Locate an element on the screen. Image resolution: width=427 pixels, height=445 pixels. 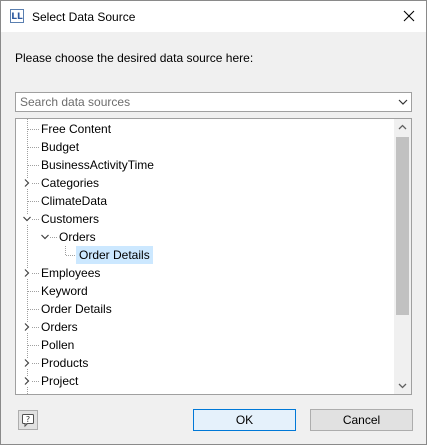
tree-item: Pollen is located at coordinates (205, 345).